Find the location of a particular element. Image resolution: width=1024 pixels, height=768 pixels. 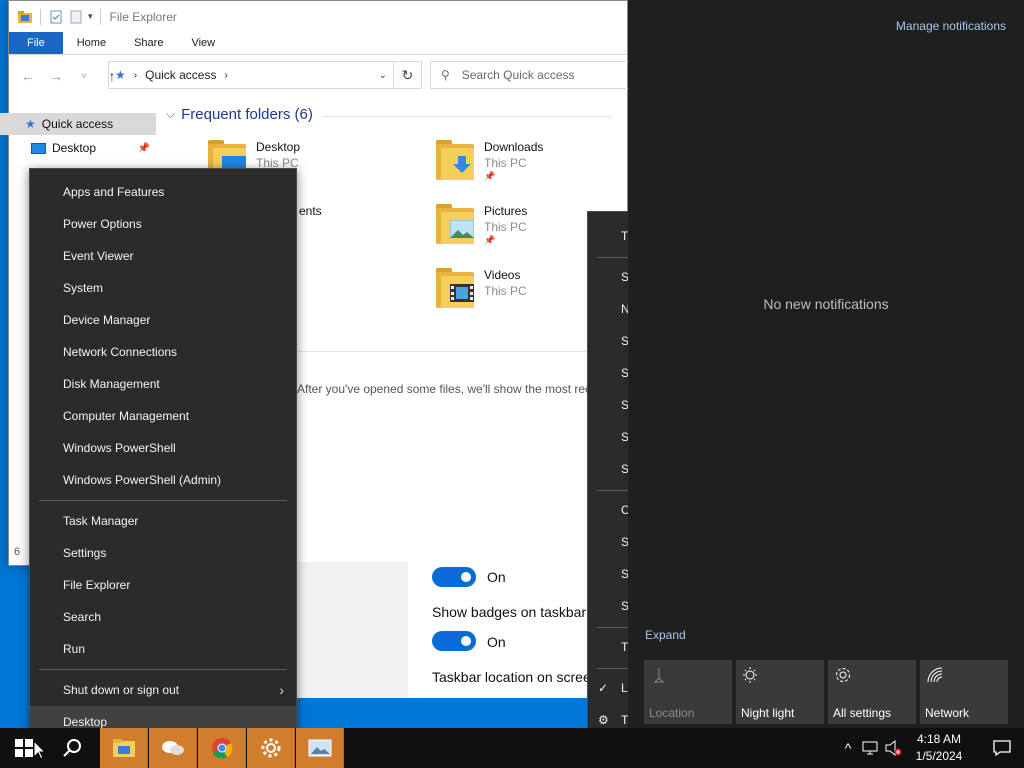

tab-view: View is located at coordinates (203, 43).